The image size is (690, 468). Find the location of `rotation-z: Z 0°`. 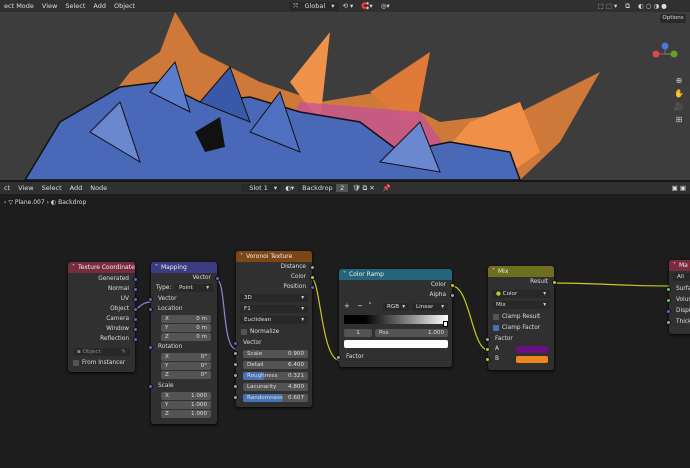

rotation-z: Z 0° is located at coordinates (186, 375).